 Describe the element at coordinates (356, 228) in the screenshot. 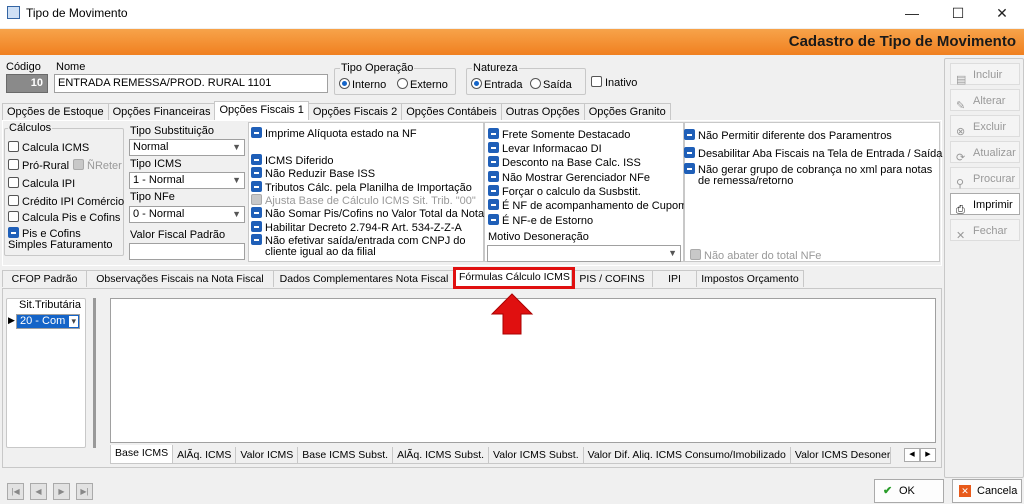

I see `col3-option-6: Habilitar Decreto 2.794-R Art. 534-Z-Z-A` at that location.